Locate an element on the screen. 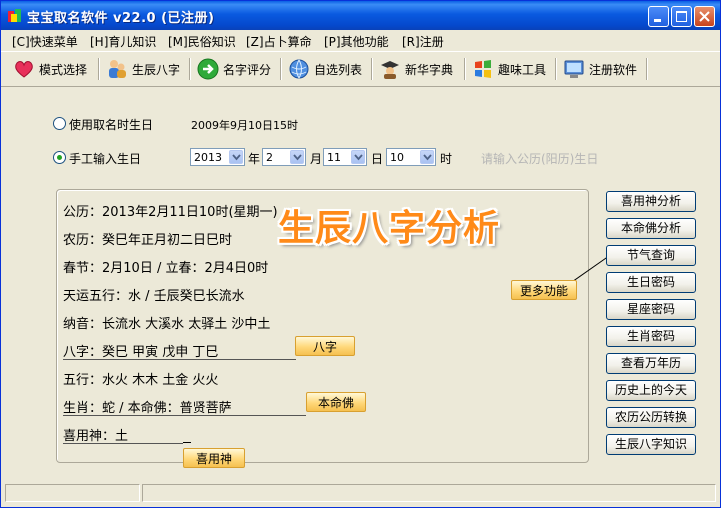 This screenshot has height=508, width=721. toolbar-fun-tools: 趣味工具 is located at coordinates (509, 69).